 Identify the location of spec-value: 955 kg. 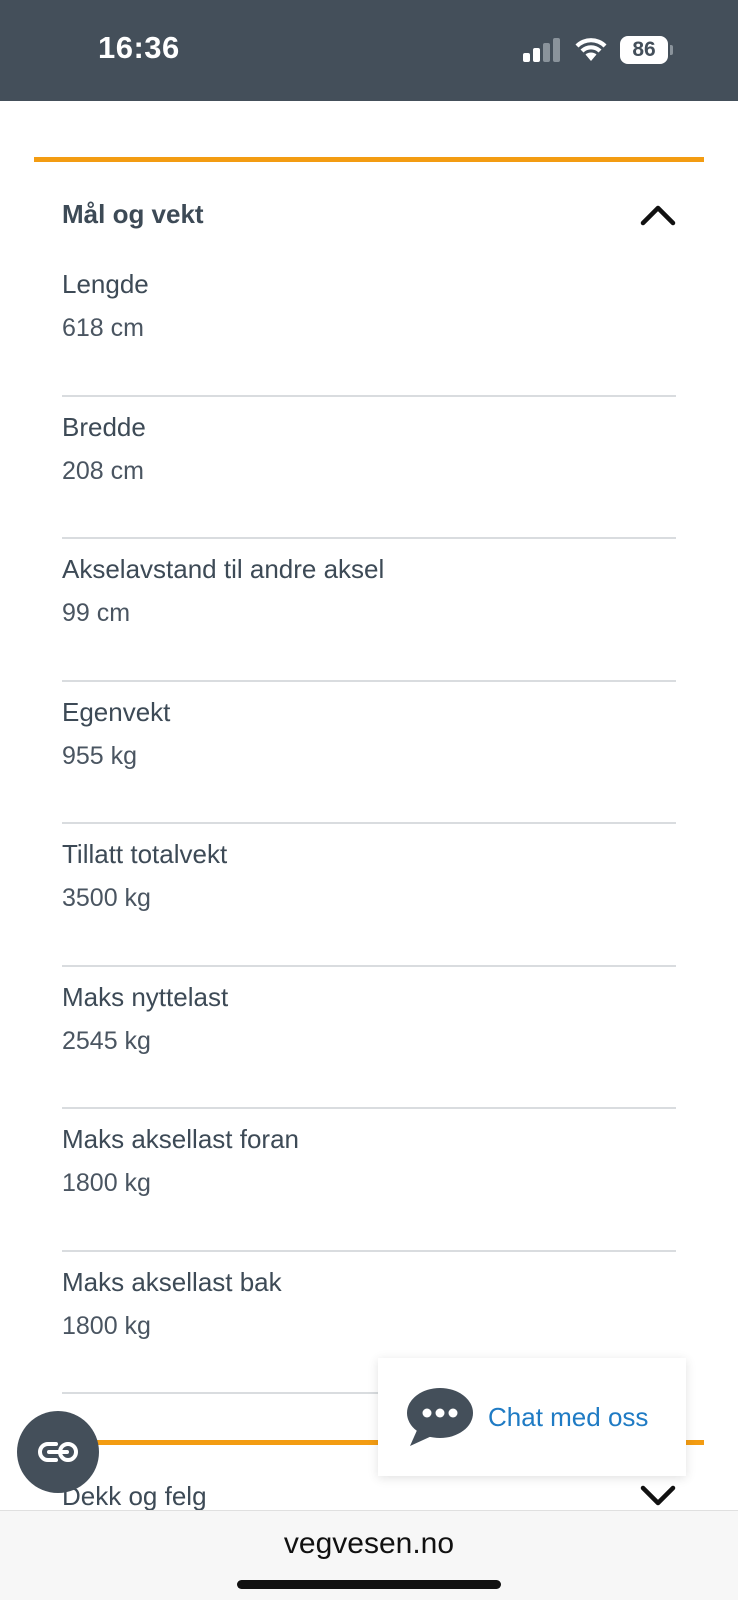
(100, 755).